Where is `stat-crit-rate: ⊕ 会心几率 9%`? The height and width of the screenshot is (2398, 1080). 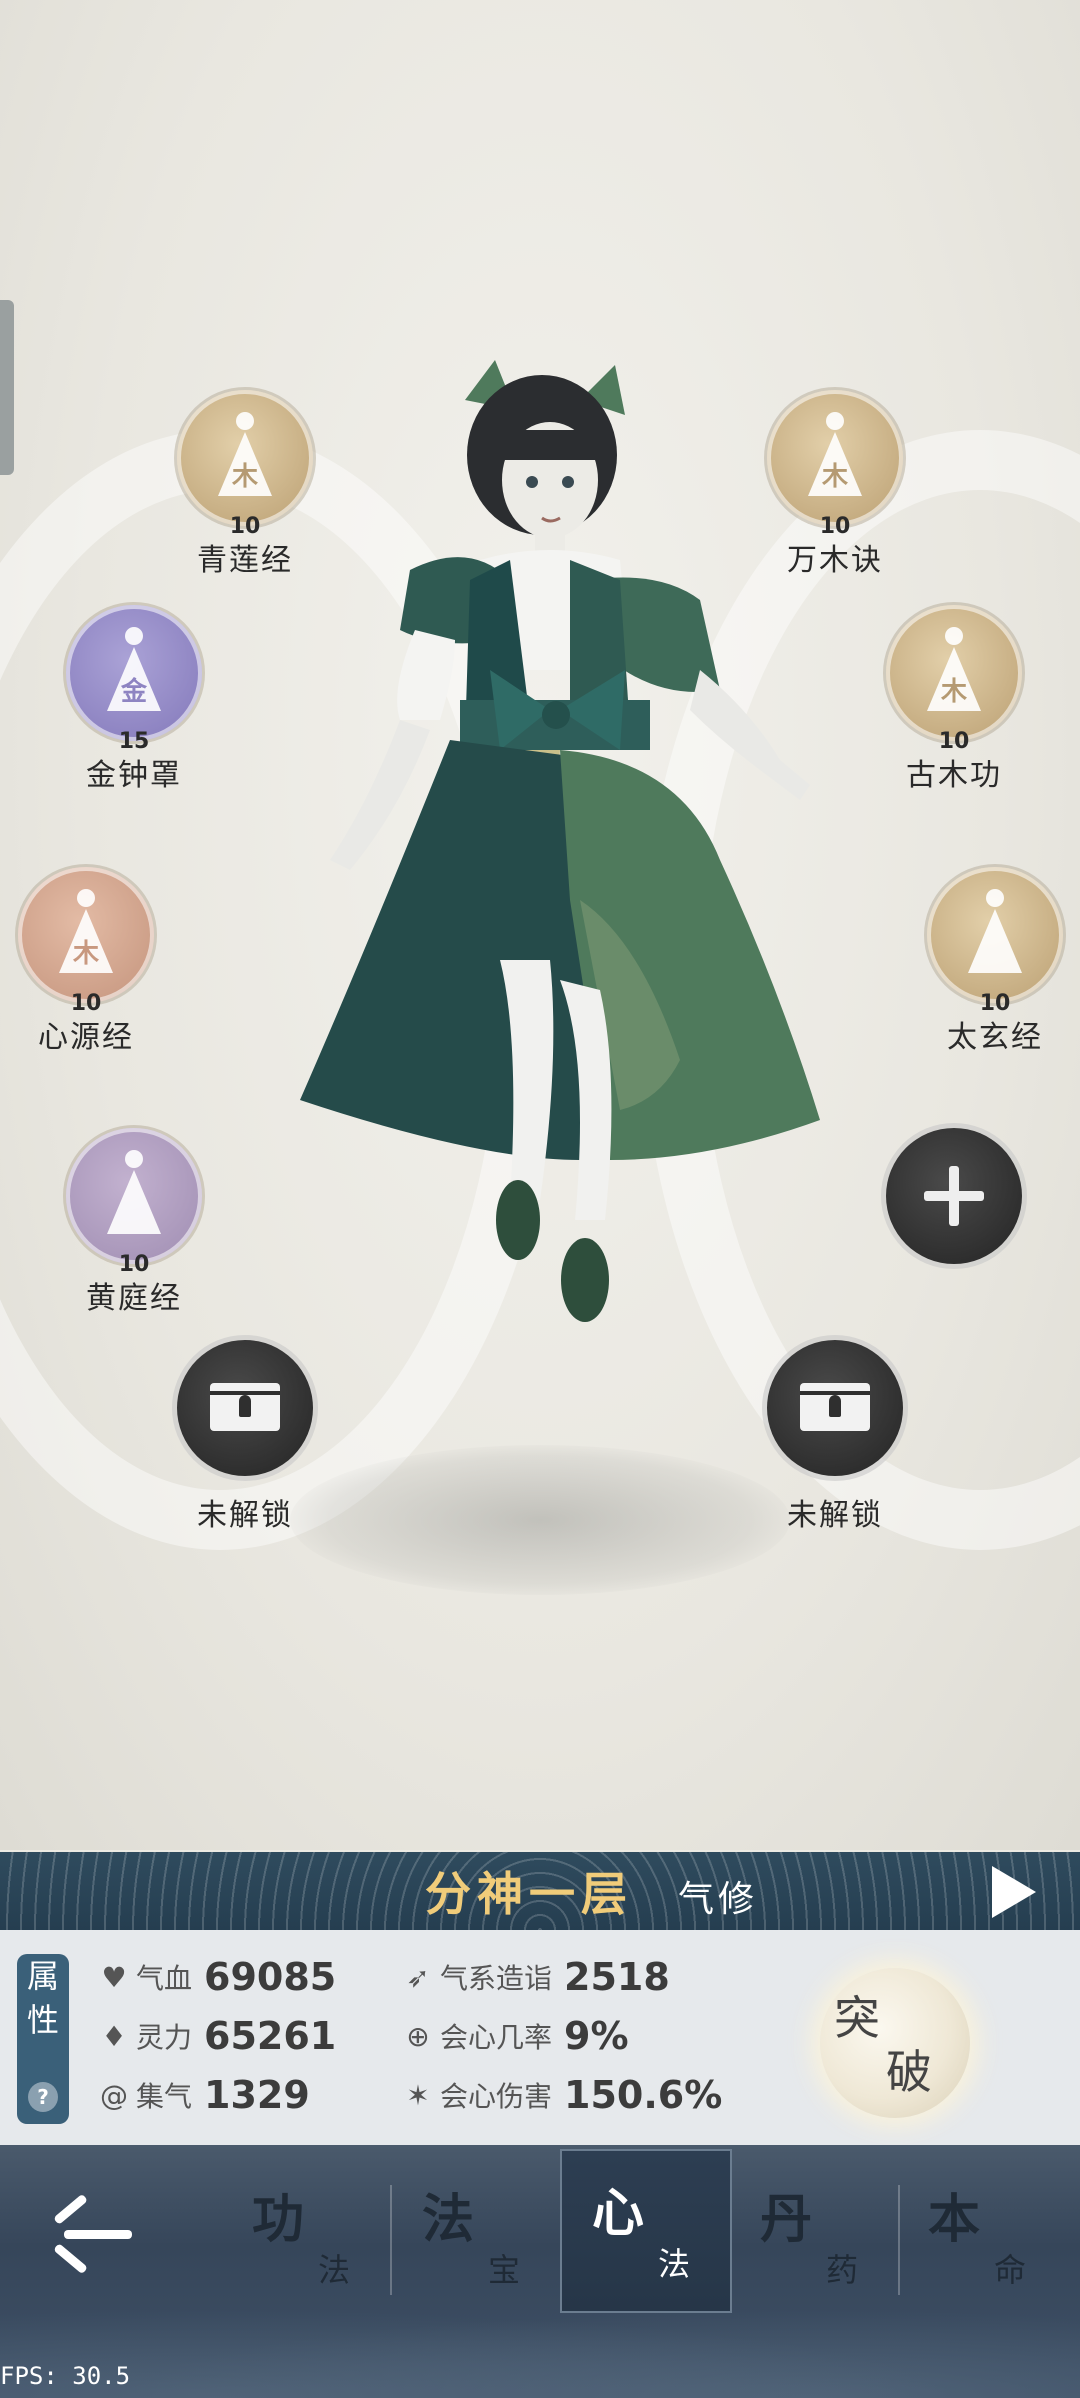
stat-crit-rate: ⊕ 会心几率 9% is located at coordinates (515, 2036).